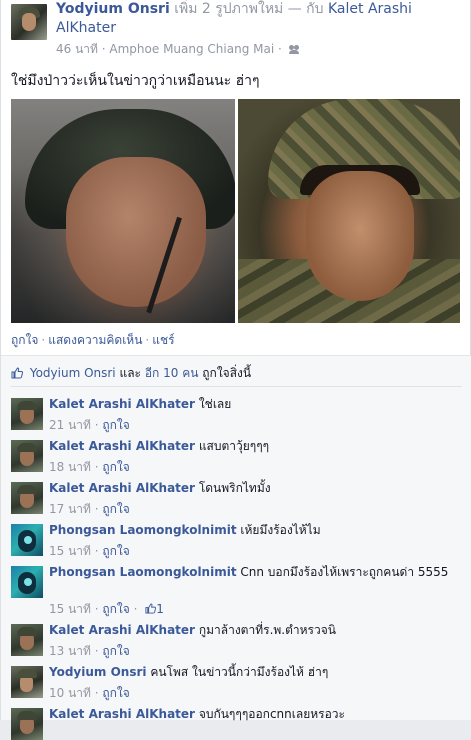 The height and width of the screenshot is (740, 471). I want to click on friends-icon, so click(294, 49).